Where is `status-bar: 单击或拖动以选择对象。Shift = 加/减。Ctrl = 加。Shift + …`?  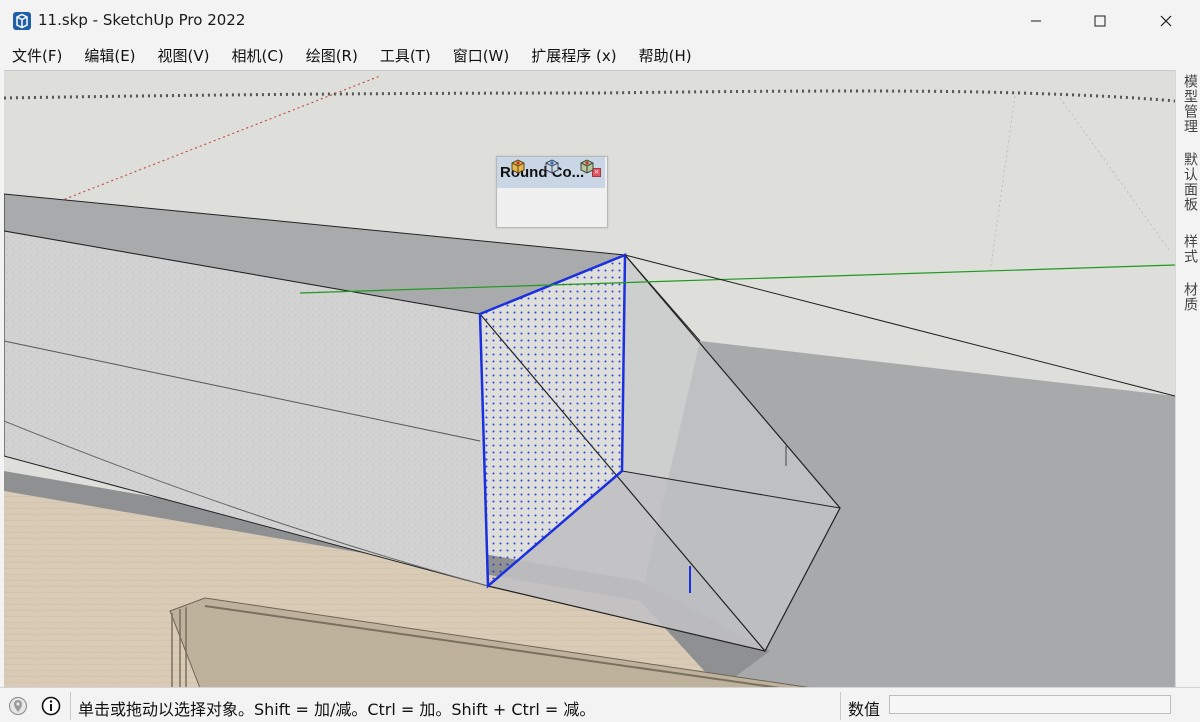 status-bar: 单击或拖动以选择对象。Shift = 加/减。Ctrl = 加。Shift + … is located at coordinates (600, 704).